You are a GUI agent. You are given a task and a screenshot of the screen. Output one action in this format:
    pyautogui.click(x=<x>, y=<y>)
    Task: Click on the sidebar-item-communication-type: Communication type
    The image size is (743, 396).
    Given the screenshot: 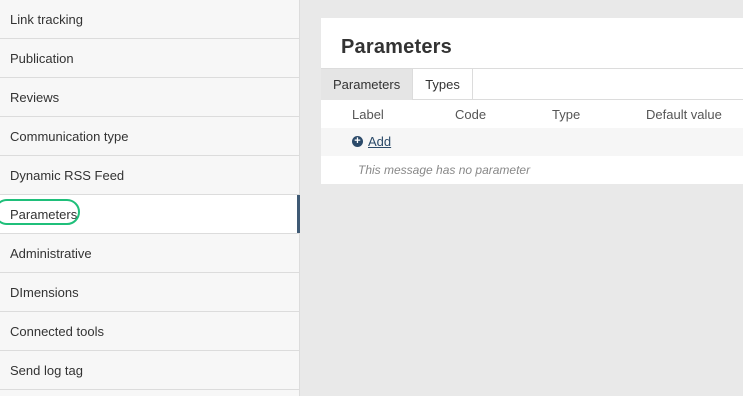 What is the action you would take?
    pyautogui.click(x=149, y=136)
    